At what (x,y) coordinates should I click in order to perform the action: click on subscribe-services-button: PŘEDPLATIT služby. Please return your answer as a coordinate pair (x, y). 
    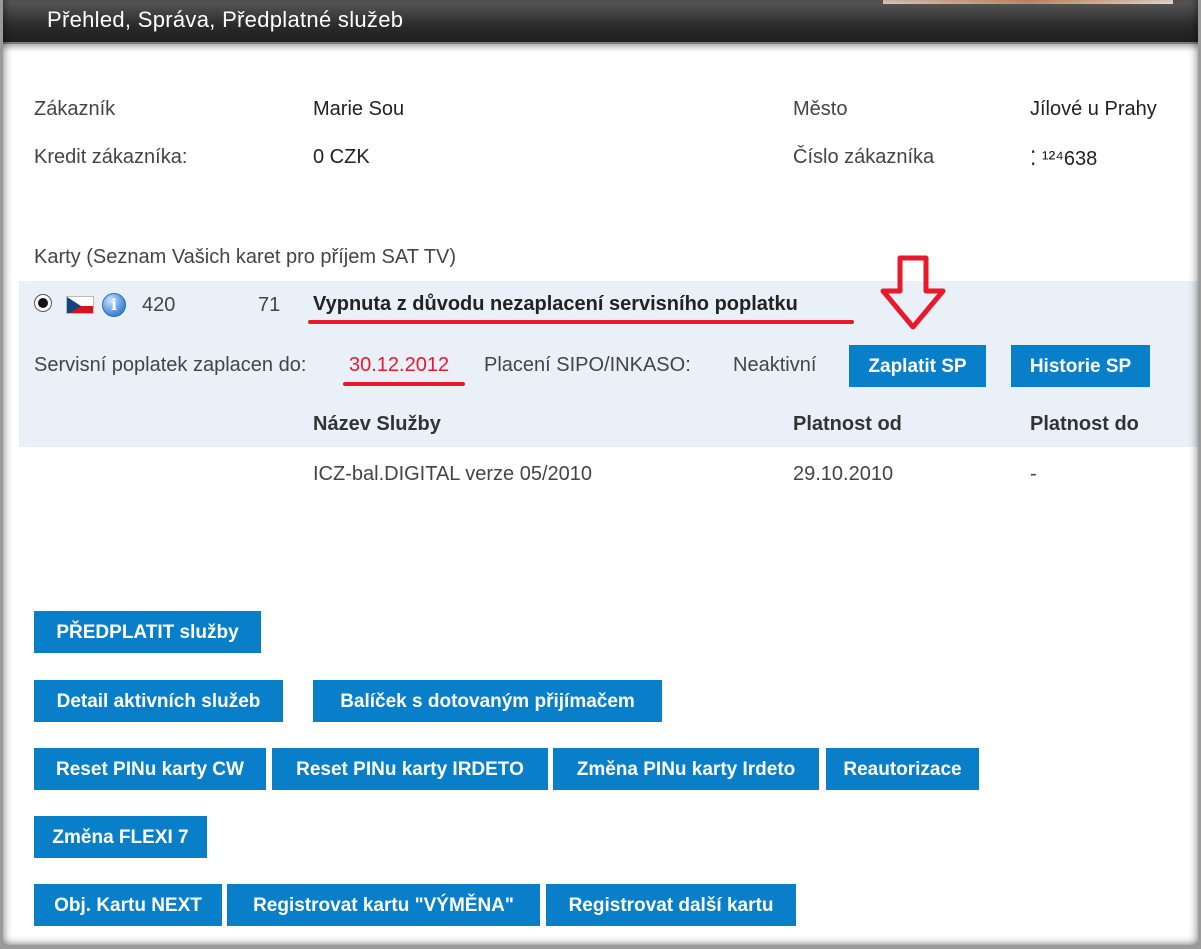
    Looking at the image, I should click on (147, 632).